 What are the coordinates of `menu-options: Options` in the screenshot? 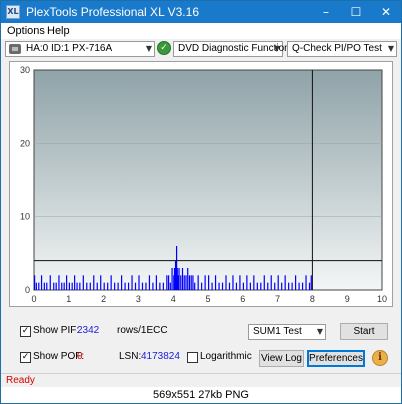 It's located at (26, 31).